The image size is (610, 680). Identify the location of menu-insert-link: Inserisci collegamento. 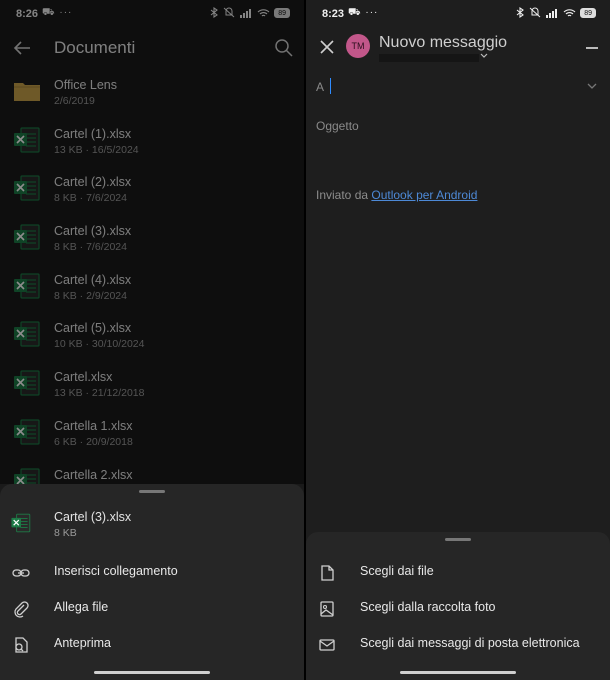
(152, 572).